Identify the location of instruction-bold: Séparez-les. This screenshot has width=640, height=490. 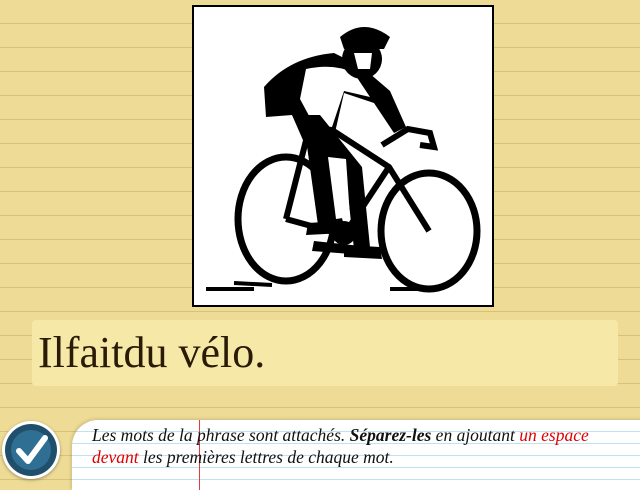
(390, 435).